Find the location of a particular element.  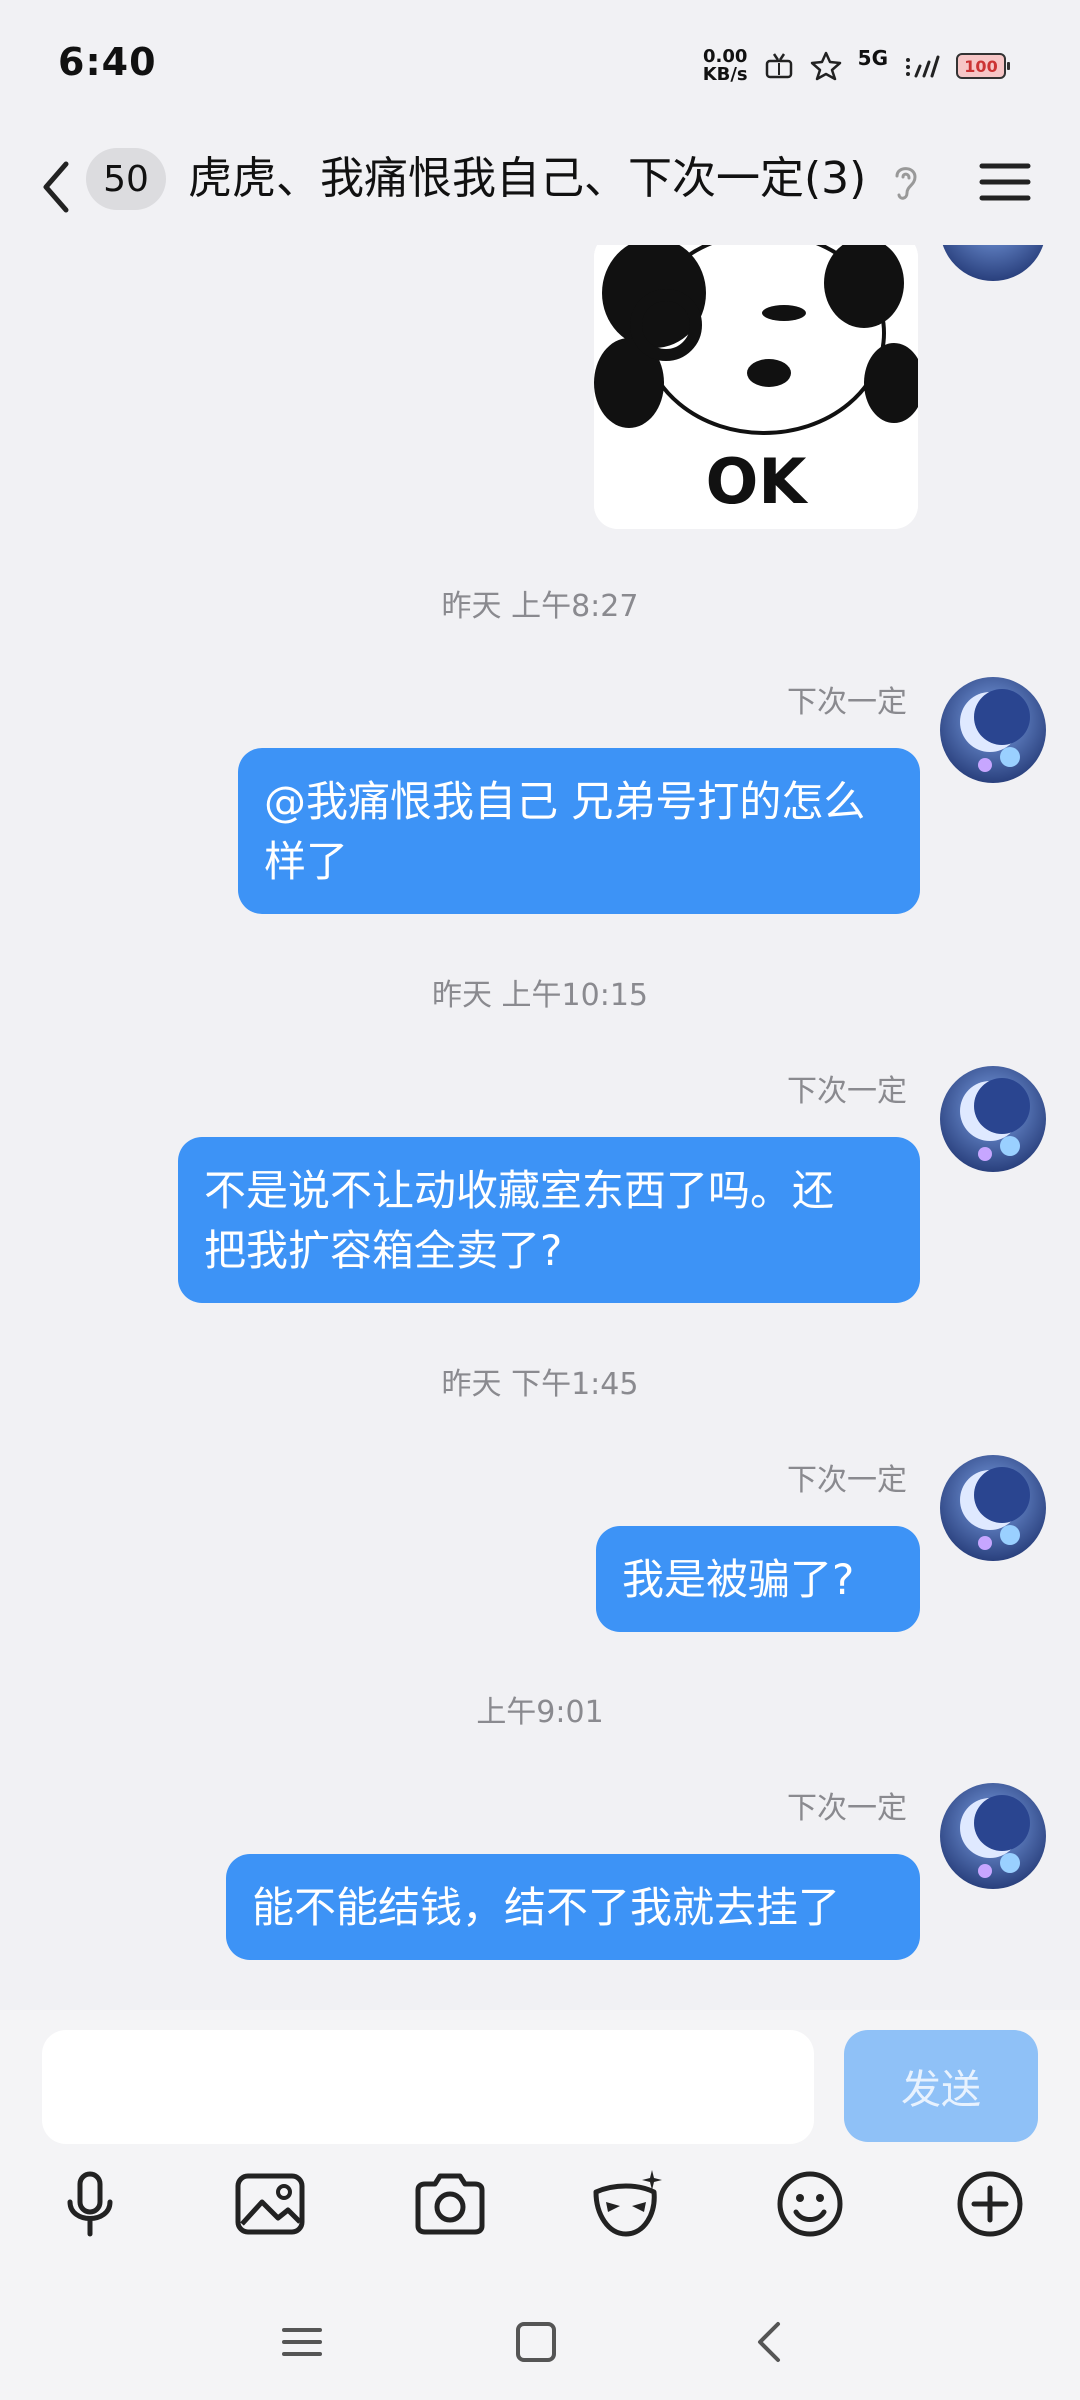

timestamp: 上午9:01 is located at coordinates (540, 1712).